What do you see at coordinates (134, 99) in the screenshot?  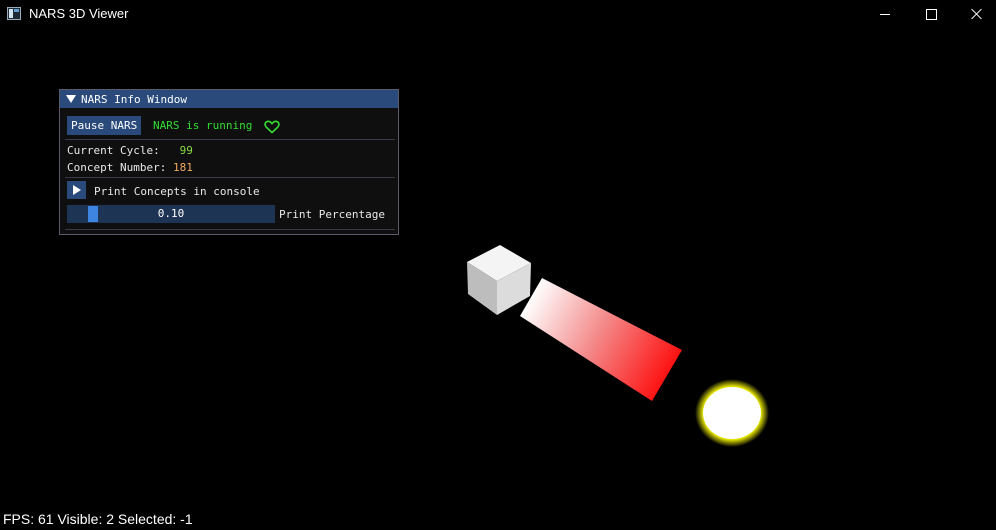 I see `info-window-title: NARS Info Window` at bounding box center [134, 99].